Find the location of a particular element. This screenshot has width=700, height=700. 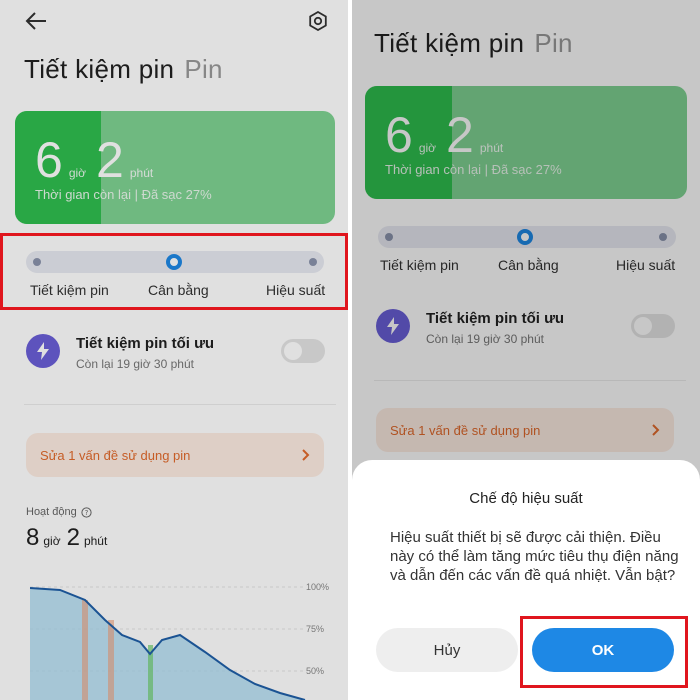

battery-usage-chart is located at coordinates (168, 643).